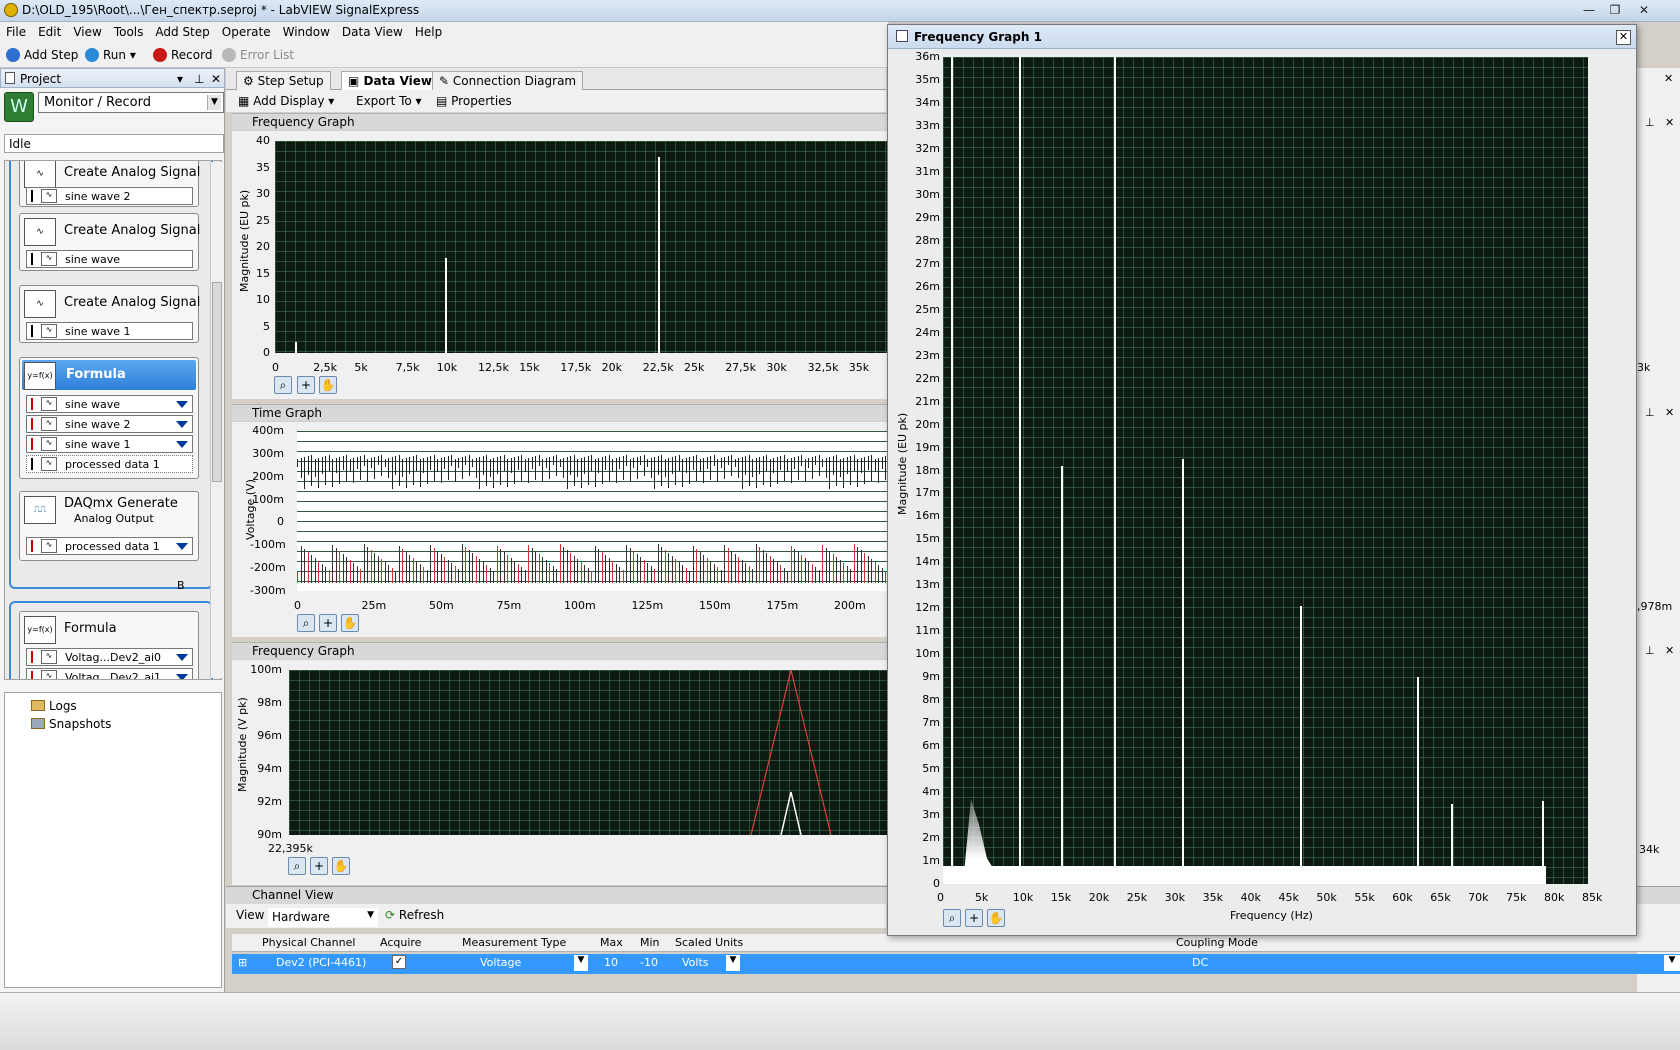 The height and width of the screenshot is (1050, 1680). What do you see at coordinates (428, 30) in the screenshot?
I see `menu-help: Help` at bounding box center [428, 30].